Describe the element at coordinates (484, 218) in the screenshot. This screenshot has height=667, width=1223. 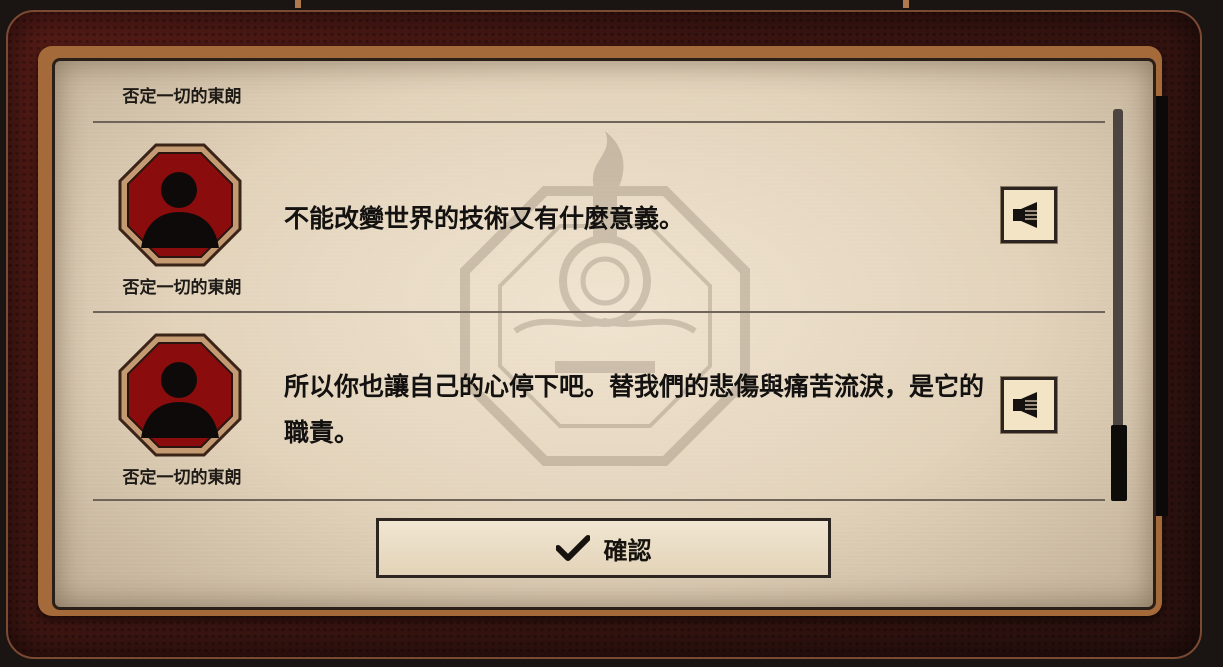
I see `dialogue-line: 不能改變世界的技術又有什麼意義。` at that location.